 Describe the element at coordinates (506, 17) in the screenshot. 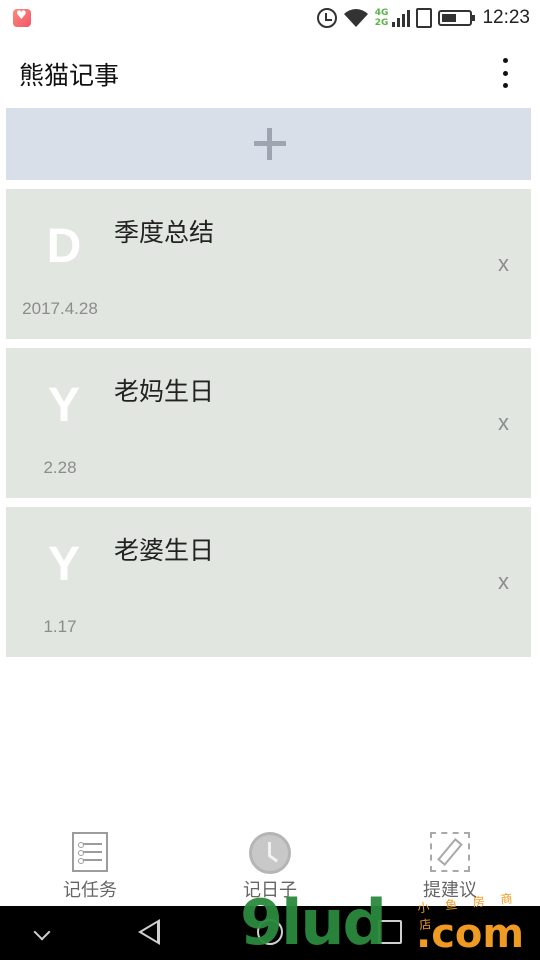

I see `status-time: 12:23` at that location.